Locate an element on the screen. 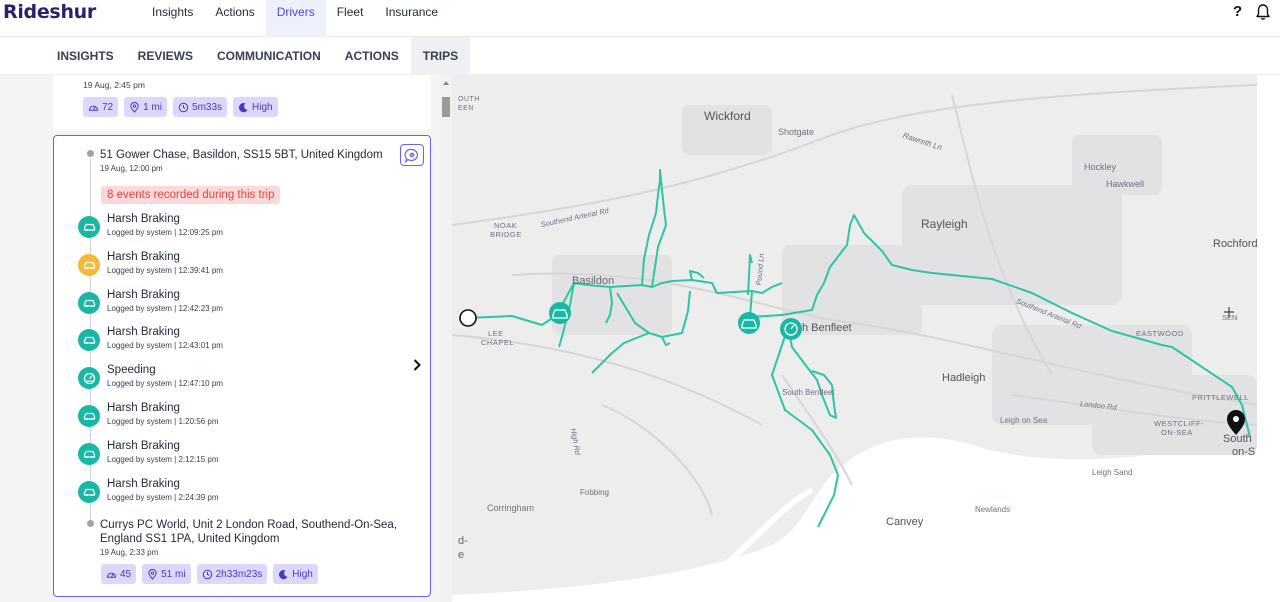 This screenshot has width=1280, height=602. tab-trips: TRIPS is located at coordinates (440, 56).